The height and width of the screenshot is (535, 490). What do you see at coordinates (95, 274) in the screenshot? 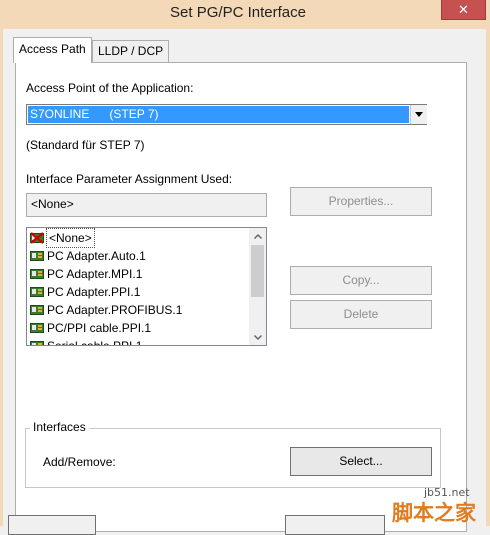
I see `list-item-label: PC Adapter.MPI.1` at bounding box center [95, 274].